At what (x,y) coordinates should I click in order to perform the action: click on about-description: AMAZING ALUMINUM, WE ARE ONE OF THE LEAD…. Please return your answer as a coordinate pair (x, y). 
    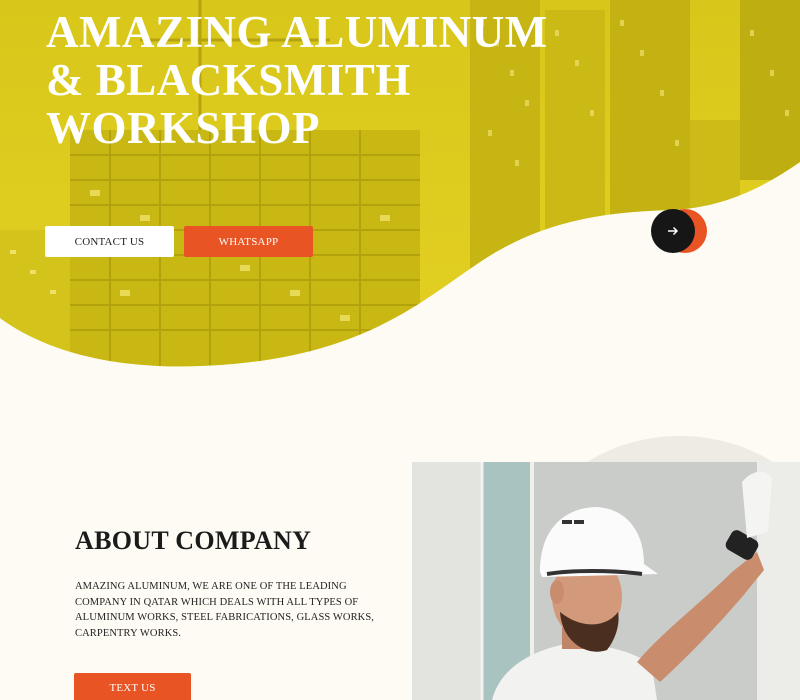
    Looking at the image, I should click on (225, 610).